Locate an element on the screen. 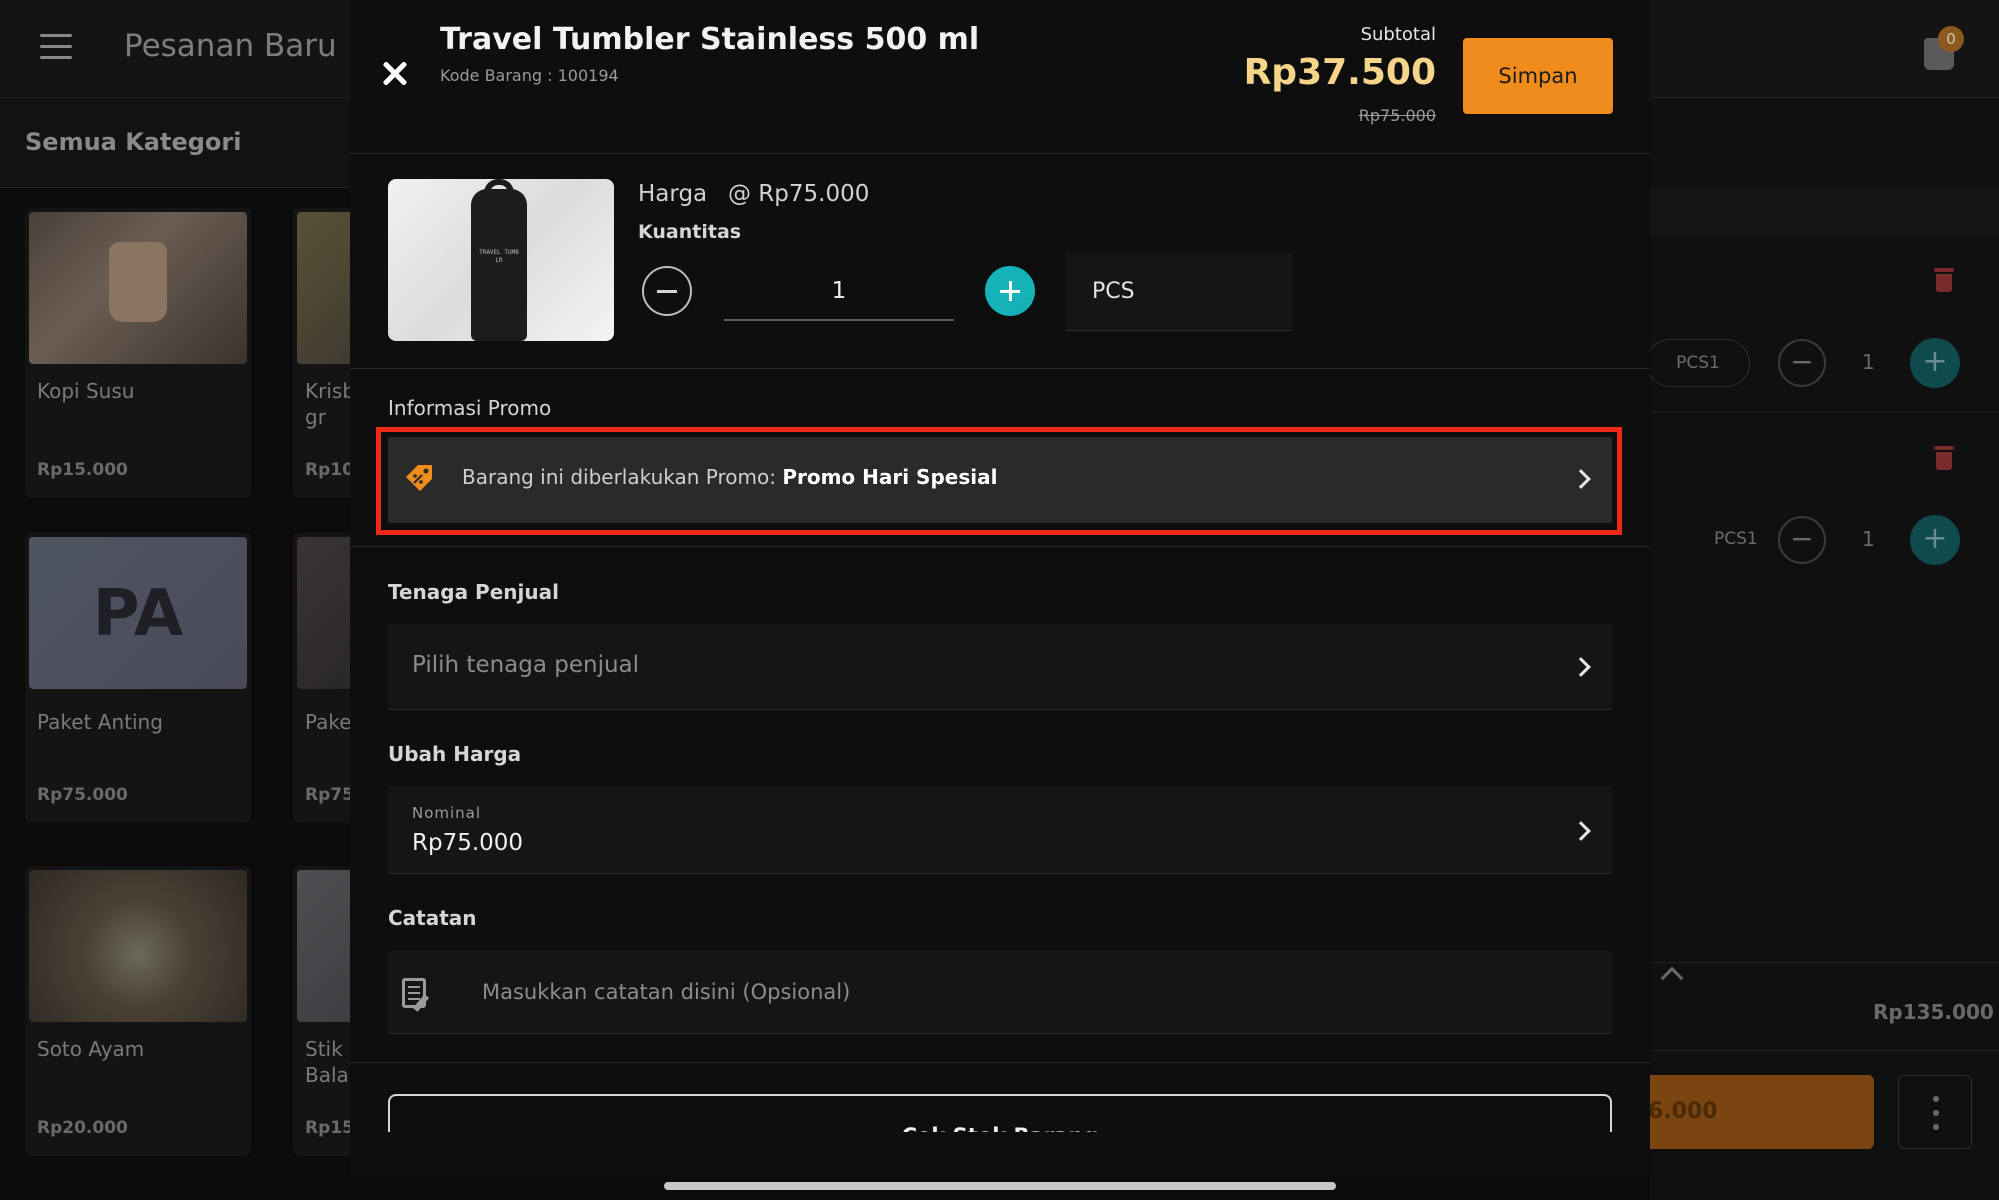  hamburger-menu-icon is located at coordinates (56, 47).